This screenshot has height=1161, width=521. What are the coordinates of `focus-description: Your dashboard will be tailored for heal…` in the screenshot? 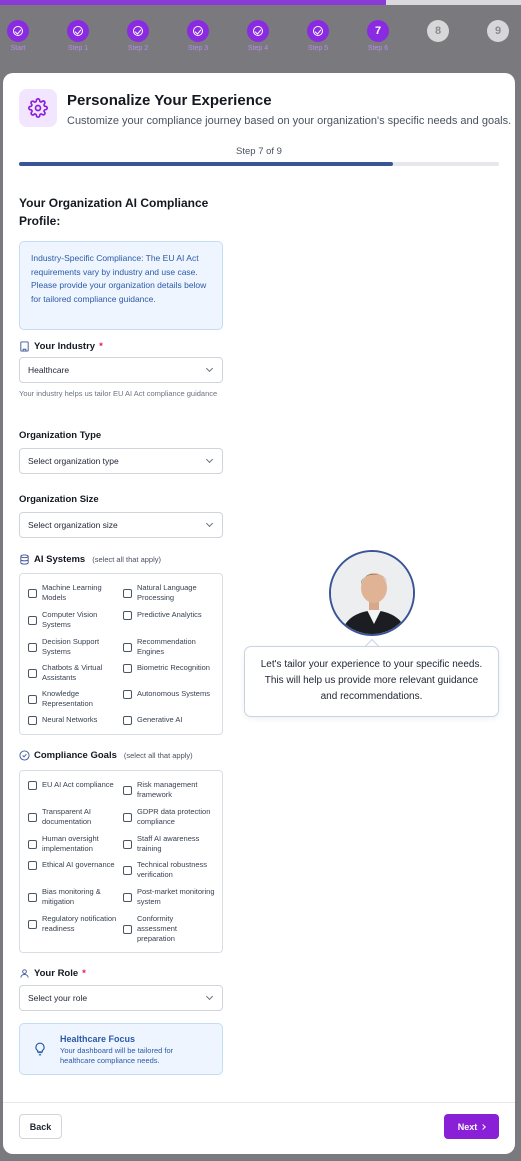 It's located at (117, 1055).